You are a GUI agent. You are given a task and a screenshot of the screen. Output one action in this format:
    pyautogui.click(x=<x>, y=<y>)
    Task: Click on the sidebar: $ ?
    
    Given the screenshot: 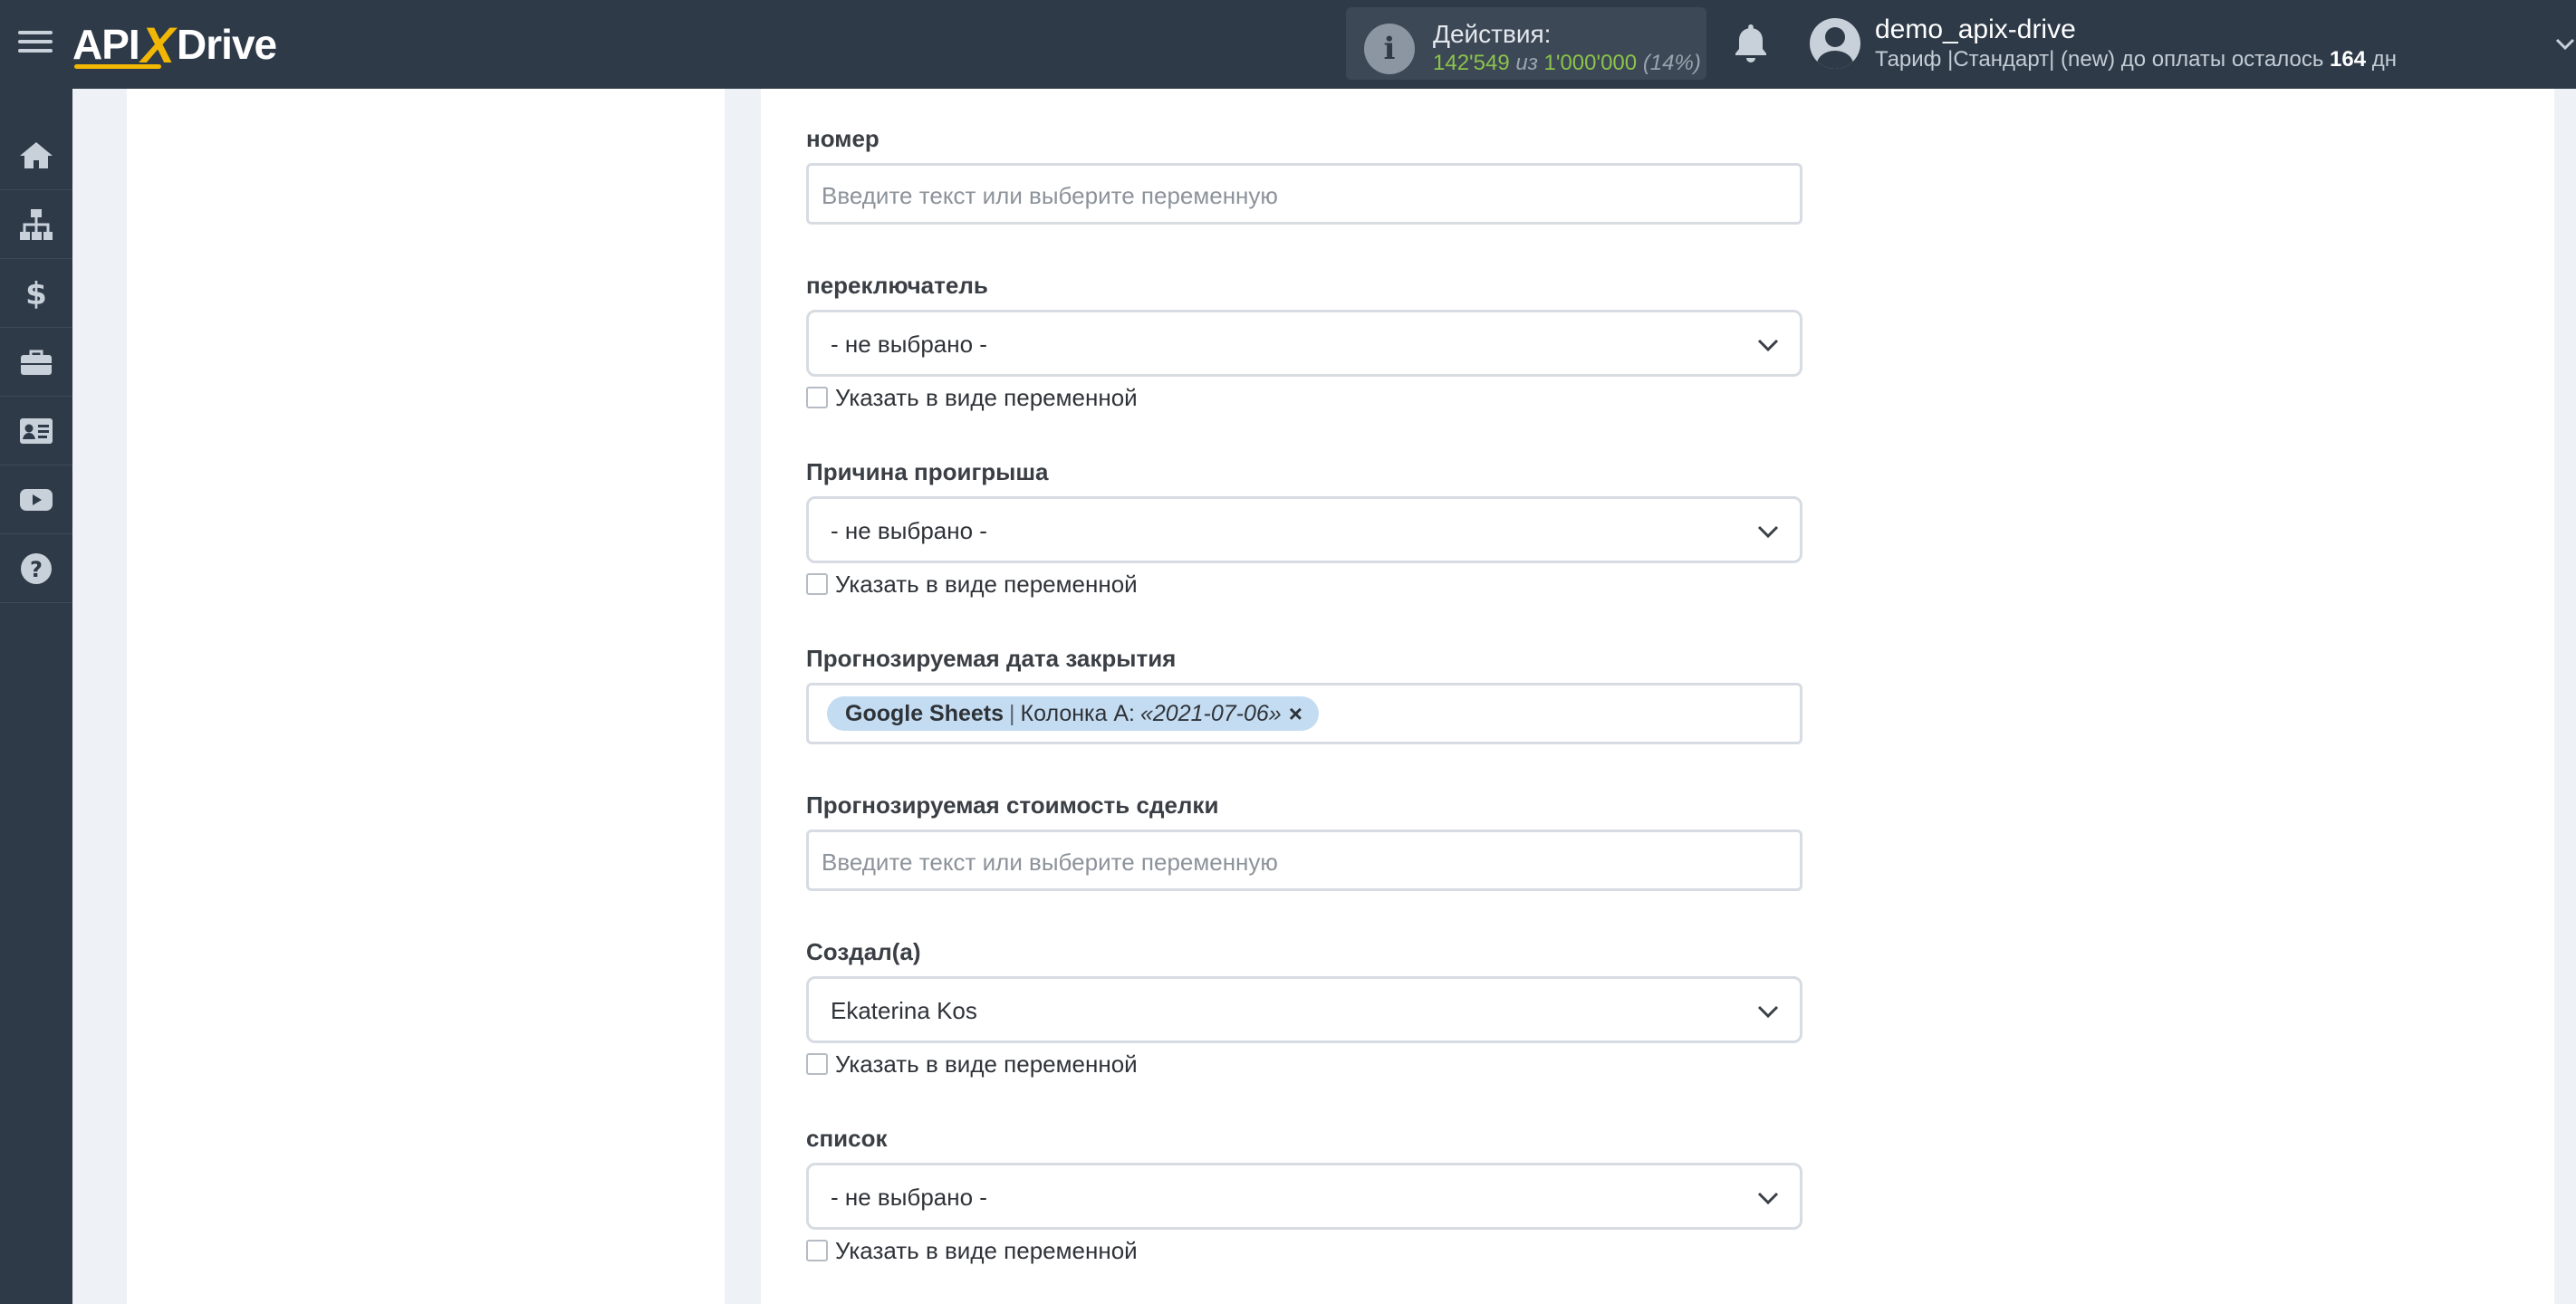 What is the action you would take?
    pyautogui.click(x=36, y=697)
    